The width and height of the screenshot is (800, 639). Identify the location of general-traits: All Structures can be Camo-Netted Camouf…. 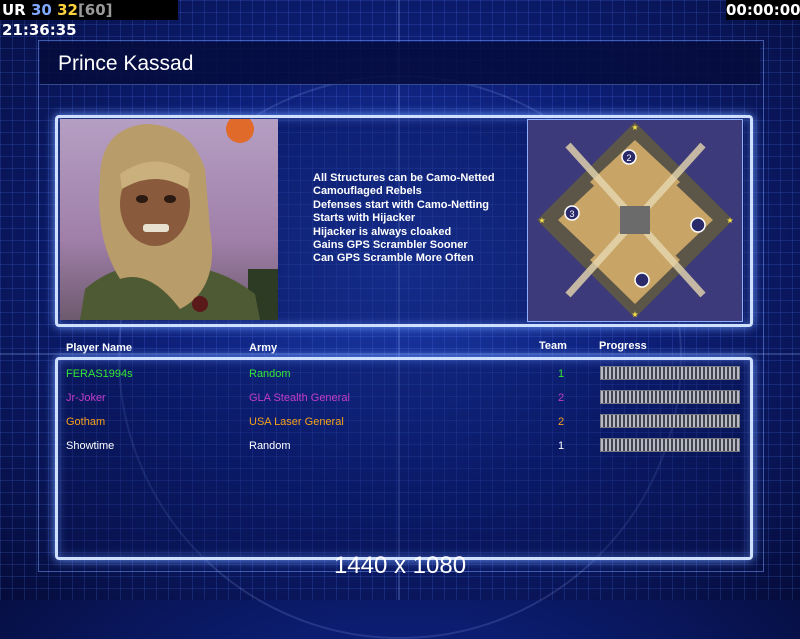
(404, 219).